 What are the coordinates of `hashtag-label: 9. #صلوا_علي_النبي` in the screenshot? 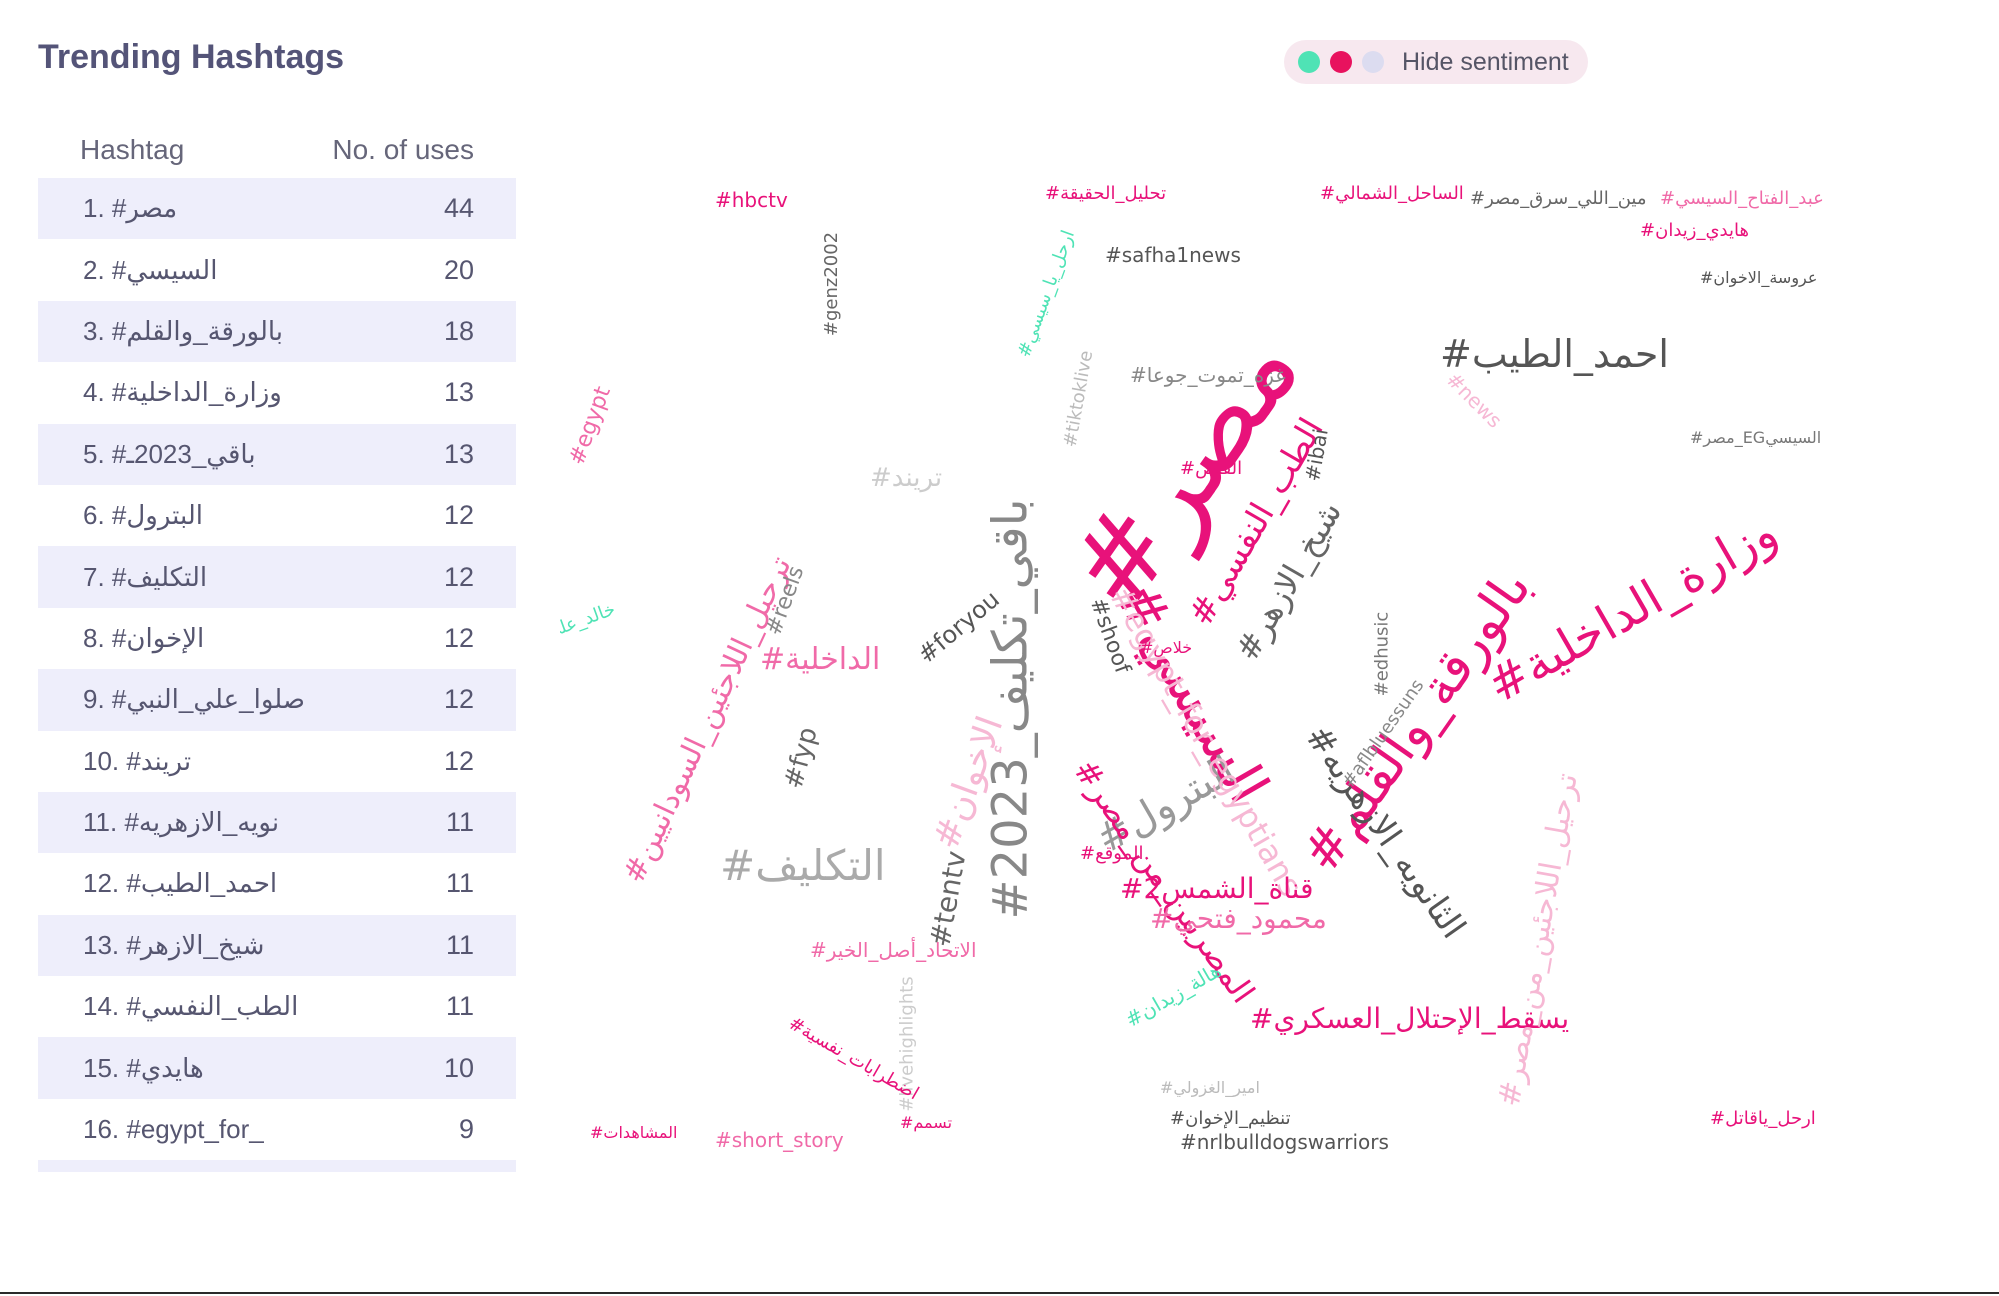 It's located at (194, 699).